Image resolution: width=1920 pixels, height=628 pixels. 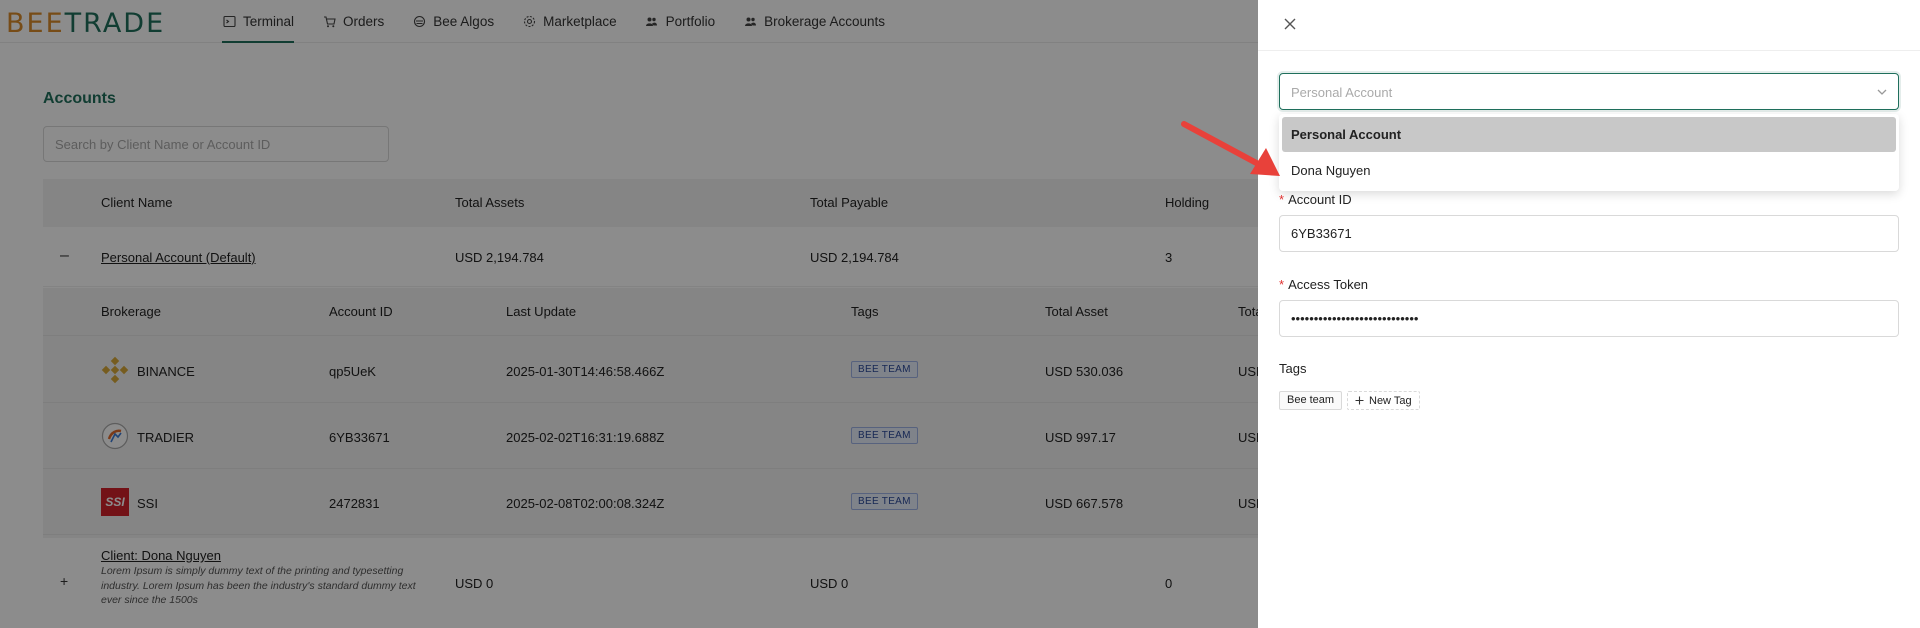 I want to click on account-id-field, so click(x=1589, y=233).